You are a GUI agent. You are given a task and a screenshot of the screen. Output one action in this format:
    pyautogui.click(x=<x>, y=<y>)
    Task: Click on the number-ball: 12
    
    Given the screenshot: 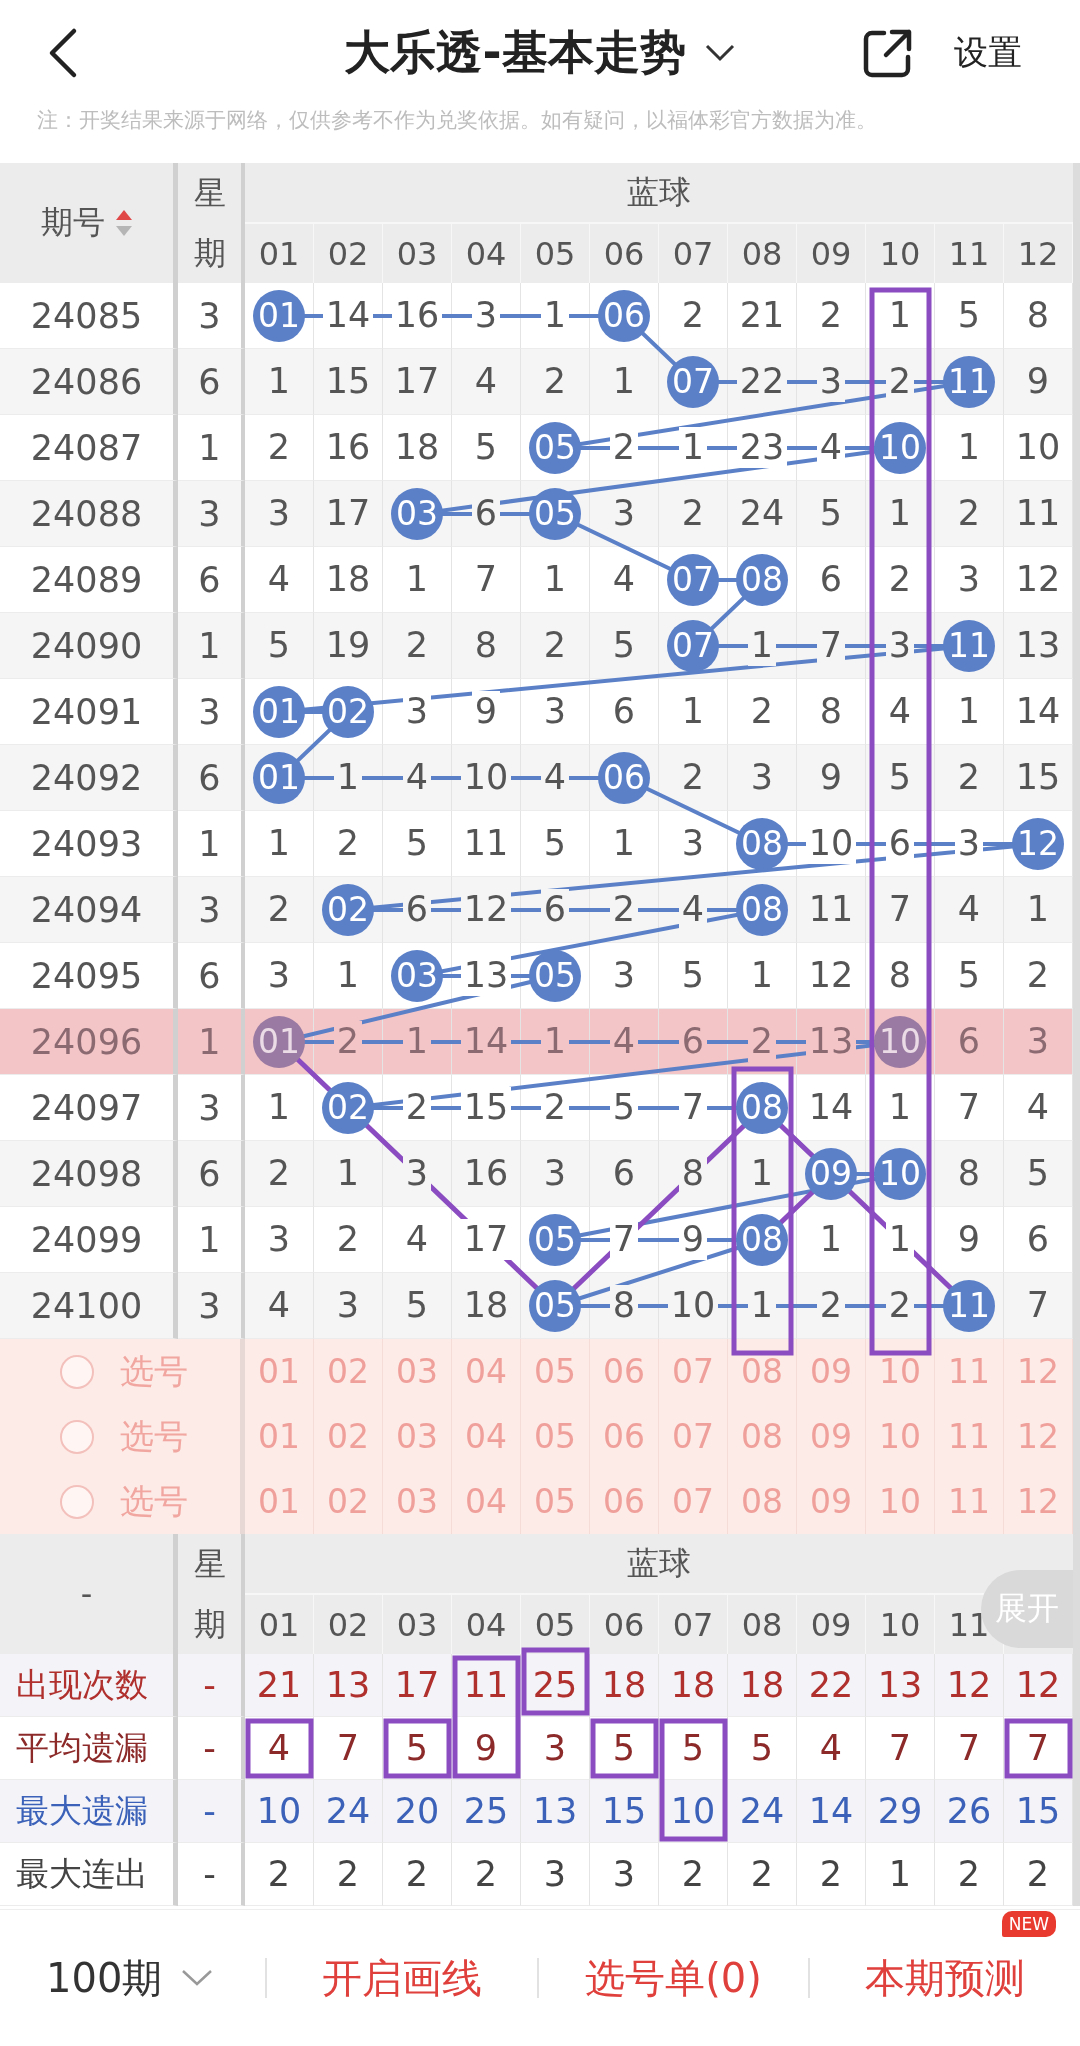 What is the action you would take?
    pyautogui.click(x=1038, y=843)
    